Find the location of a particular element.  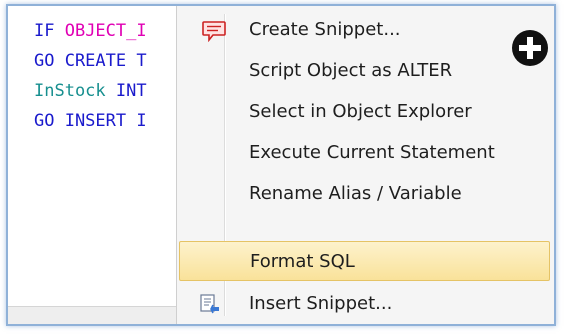

menu-item-execute-current-statement: Execute Current Statement is located at coordinates (364, 153).